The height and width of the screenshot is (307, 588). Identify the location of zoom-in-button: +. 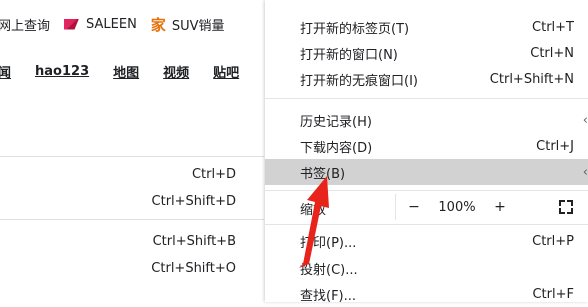
(500, 207).